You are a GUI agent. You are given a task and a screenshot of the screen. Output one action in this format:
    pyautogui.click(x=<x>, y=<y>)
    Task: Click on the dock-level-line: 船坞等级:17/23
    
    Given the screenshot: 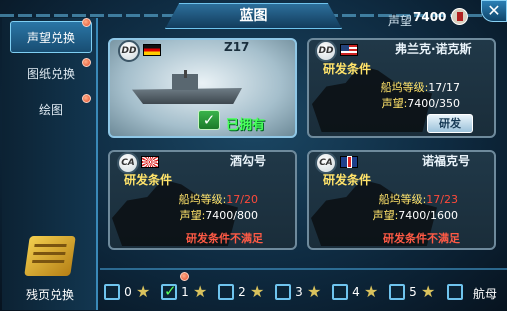 What is the action you would take?
    pyautogui.click(x=393, y=199)
    